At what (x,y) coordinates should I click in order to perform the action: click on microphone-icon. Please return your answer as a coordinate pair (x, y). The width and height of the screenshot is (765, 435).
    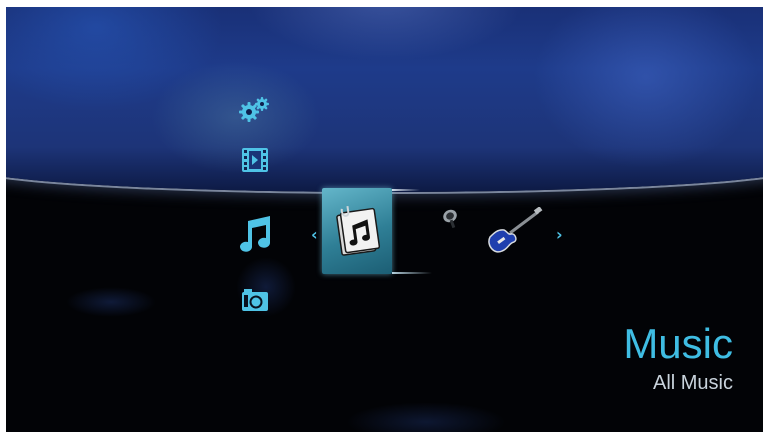
    Looking at the image, I should click on (450, 218).